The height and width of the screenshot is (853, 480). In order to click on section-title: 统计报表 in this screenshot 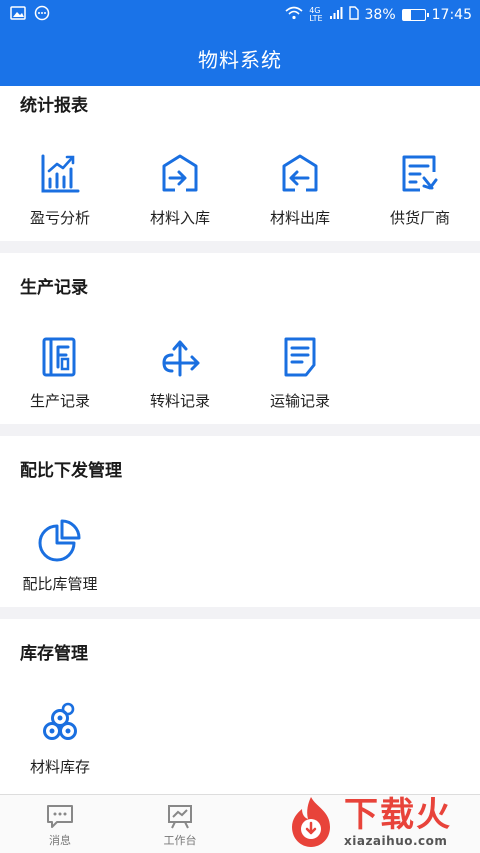, I will do `click(54, 106)`.